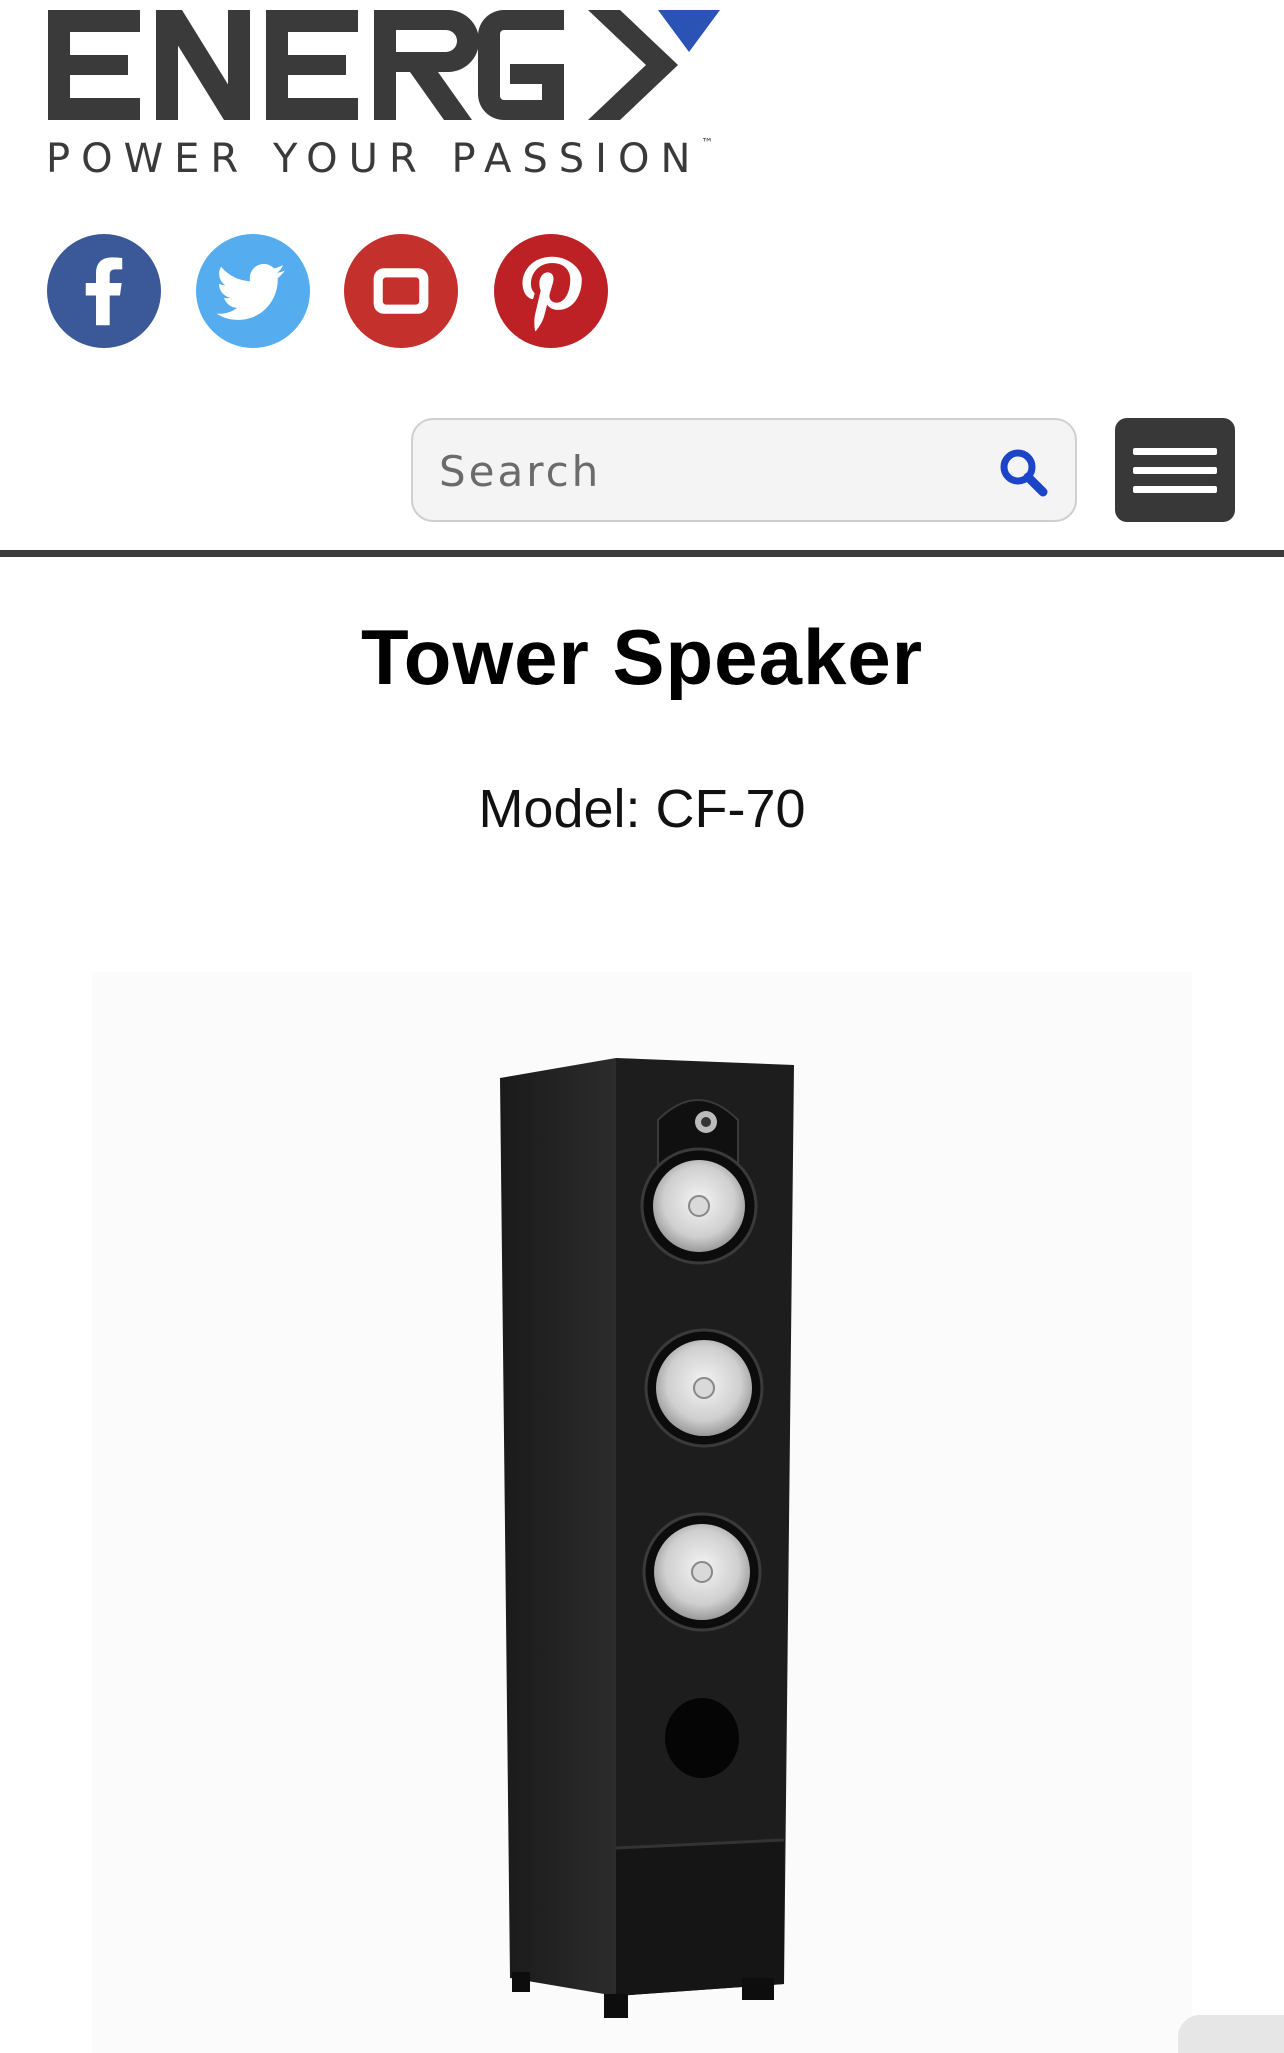  Describe the element at coordinates (642, 553) in the screenshot. I see `header-divider` at that location.